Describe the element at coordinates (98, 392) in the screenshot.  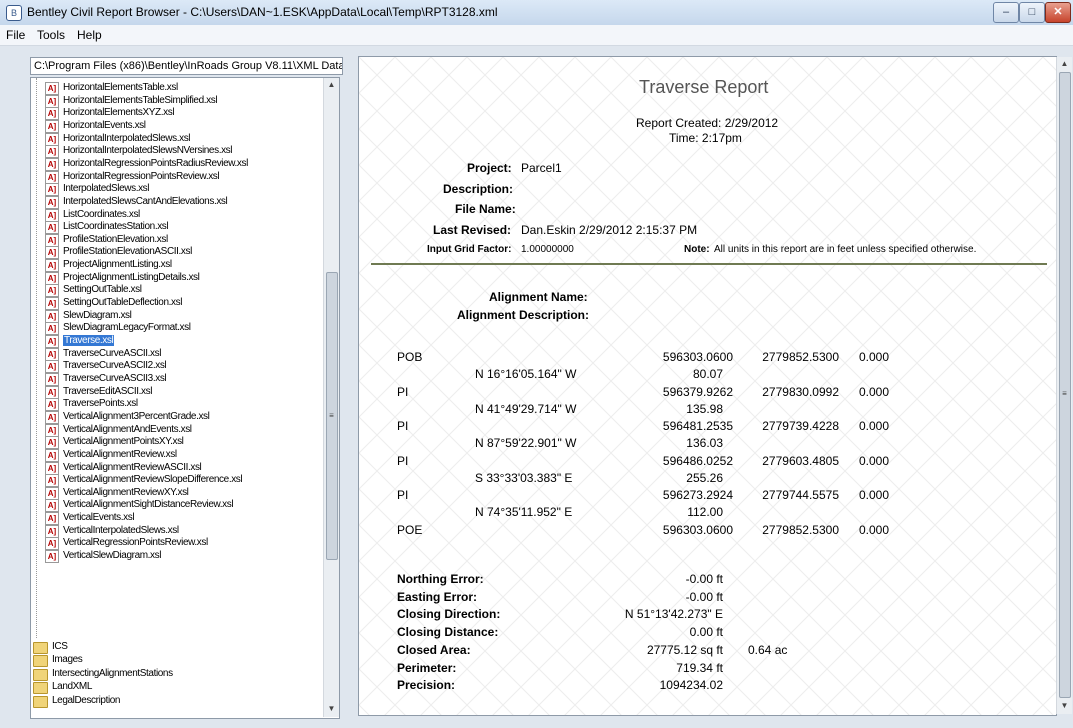
I see `tree-file-item: A] TraverseEditASCII.xsl` at that location.